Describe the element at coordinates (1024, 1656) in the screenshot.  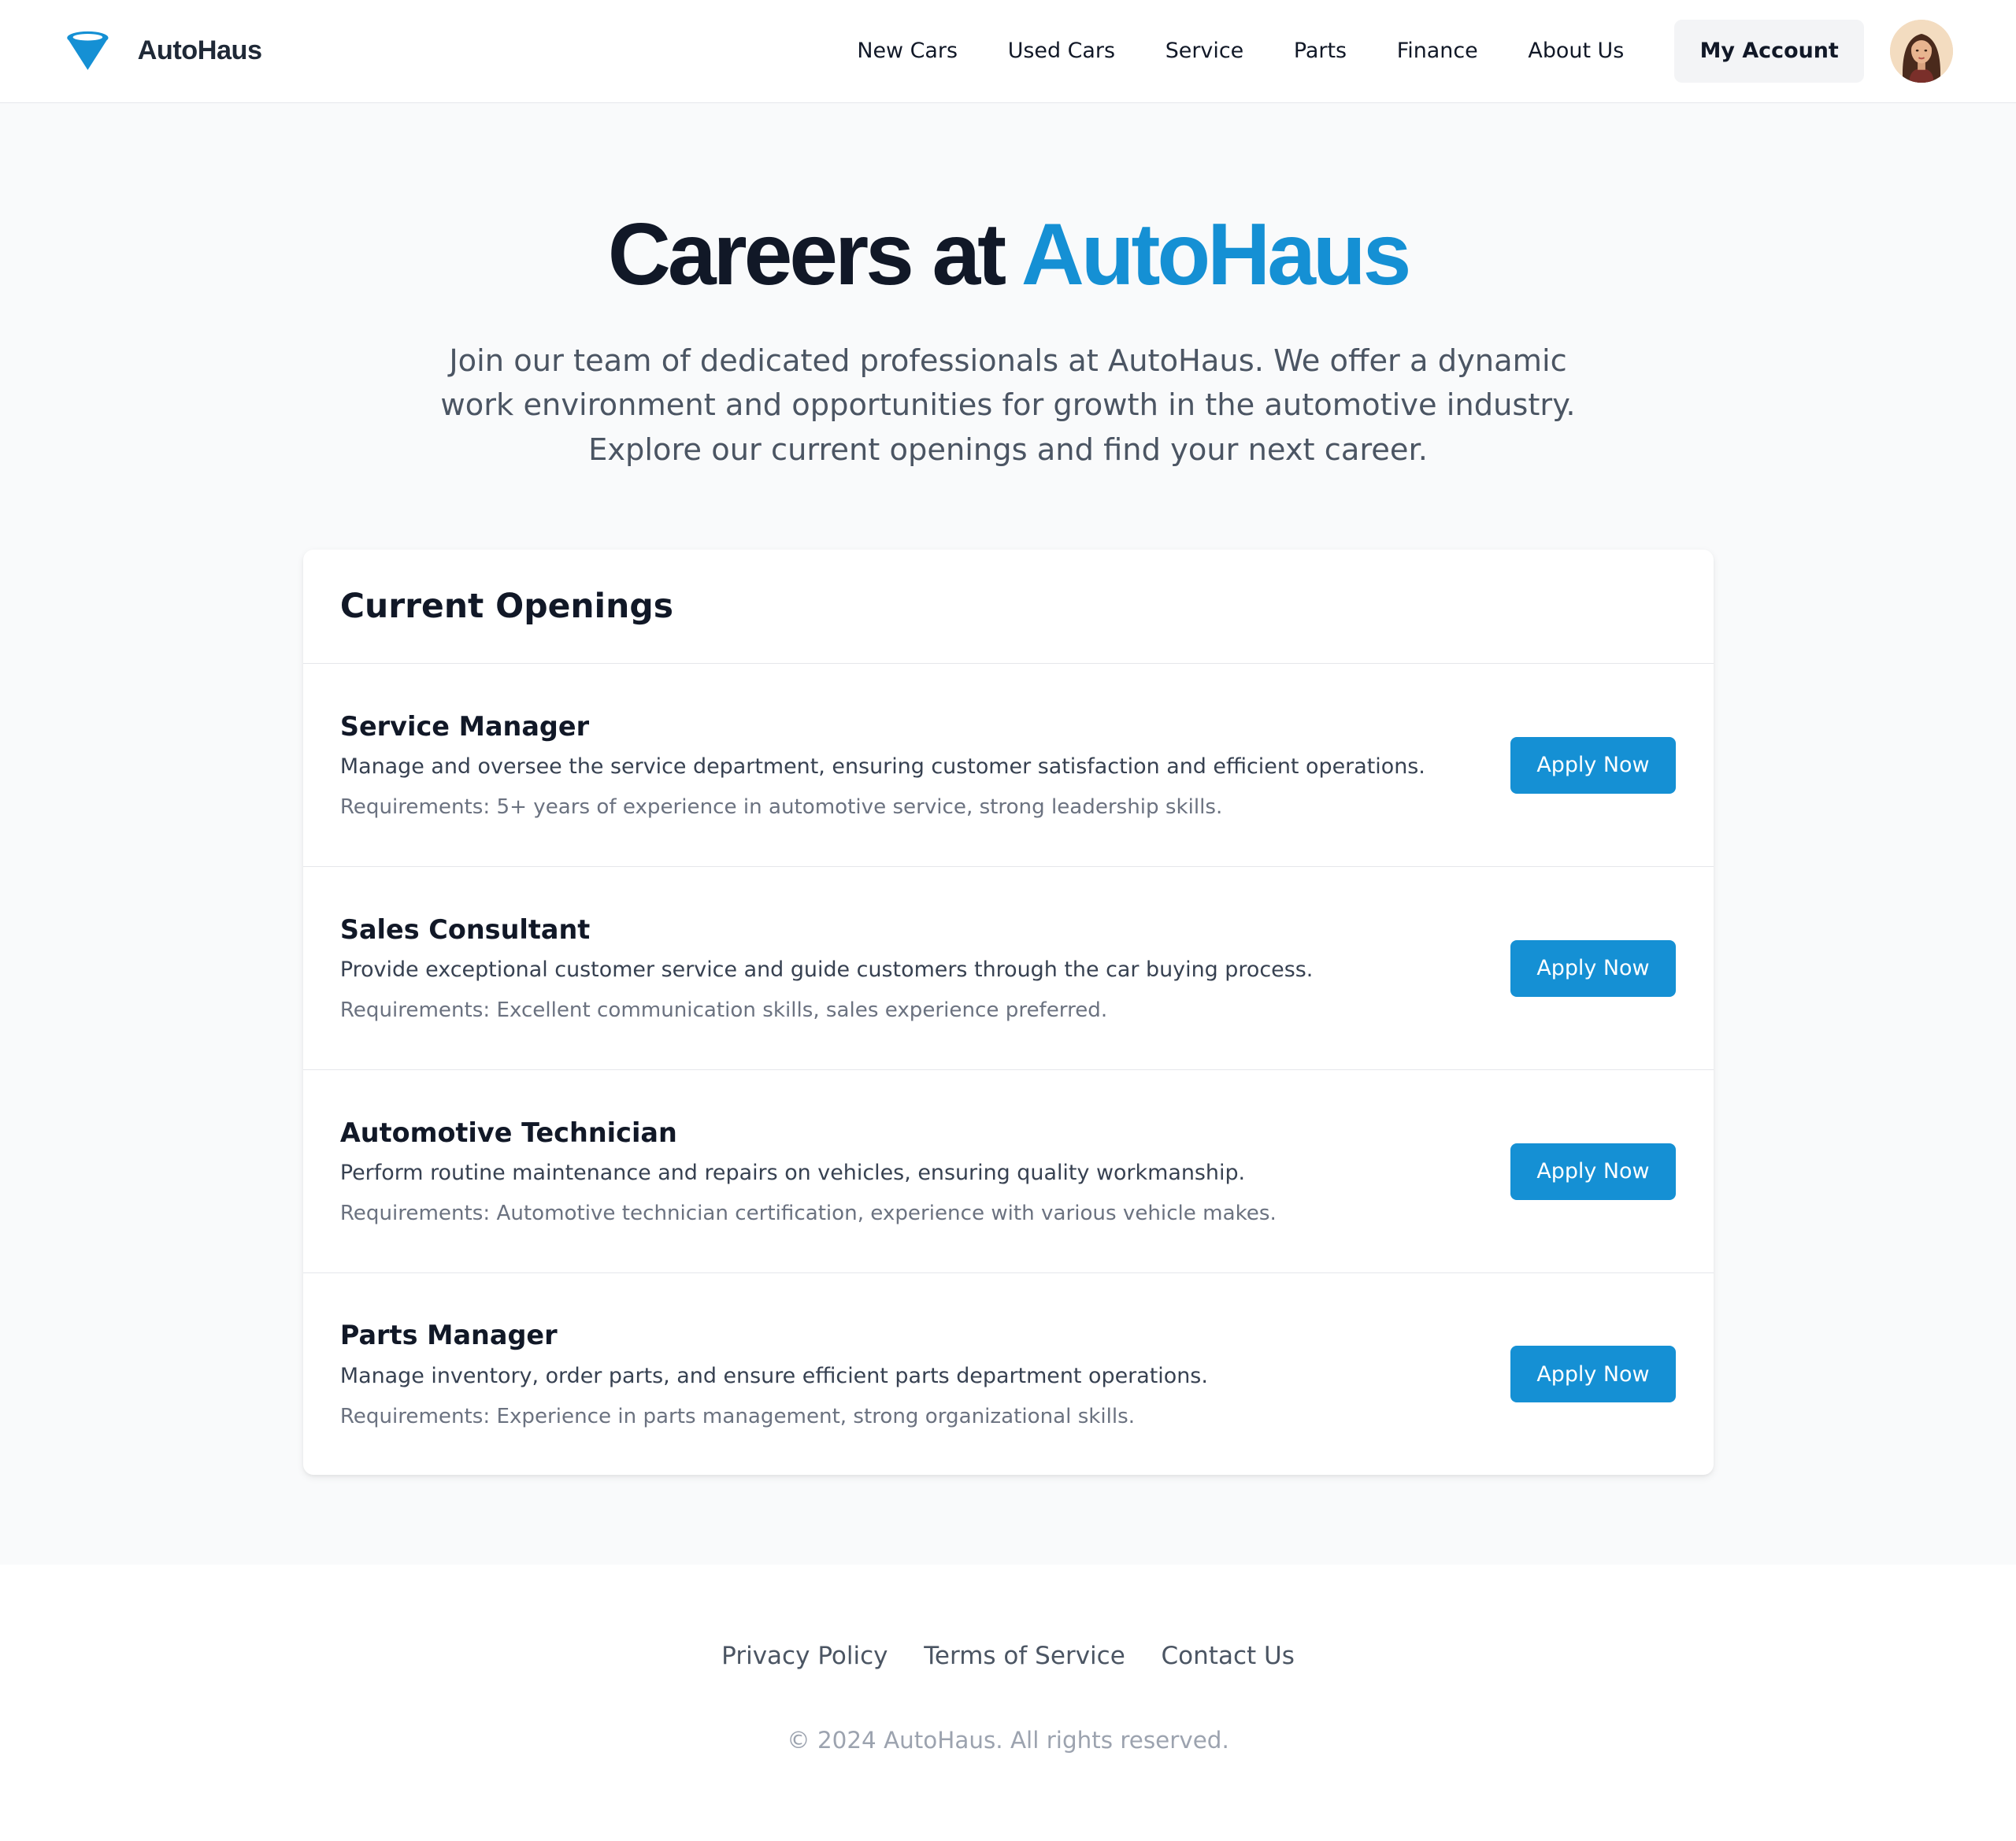
I see `footer-link-terms-of-service: Terms of Service` at that location.